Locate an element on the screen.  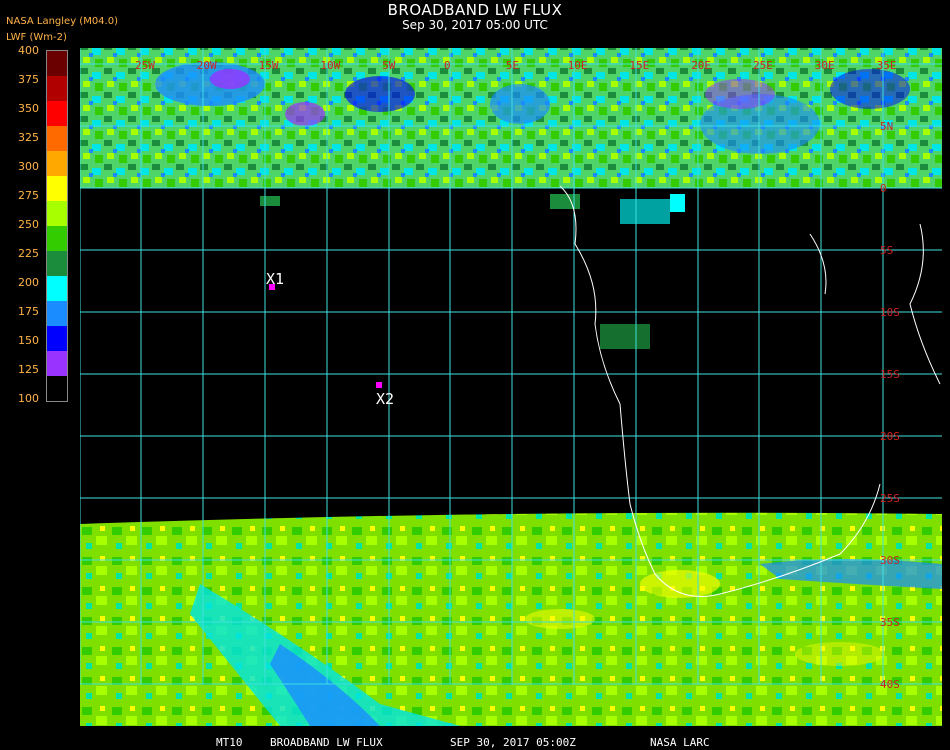
colorbar is located at coordinates (57, 226).